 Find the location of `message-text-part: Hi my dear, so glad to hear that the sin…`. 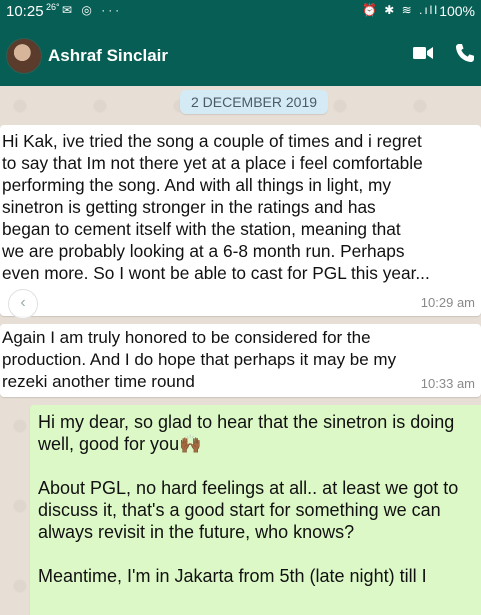

message-text-part: Hi my dear, so glad to hear that the sin… is located at coordinates (246, 433).